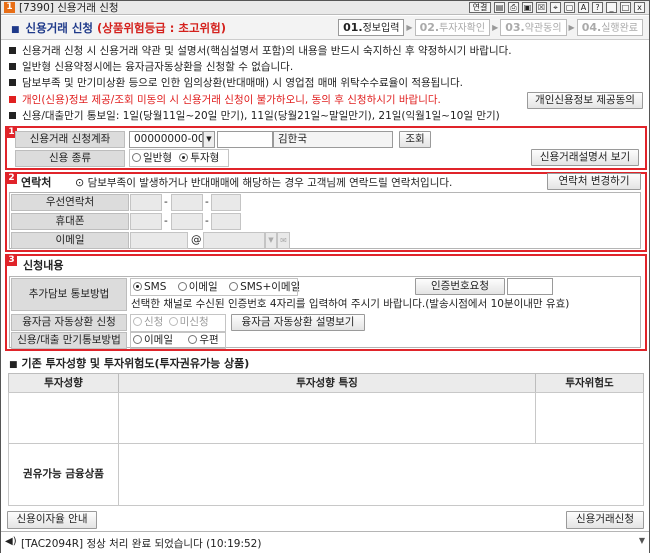 The height and width of the screenshot is (553, 650). Describe the element at coordinates (178, 323) in the screenshot. I see `auto-repay-group` at that location.